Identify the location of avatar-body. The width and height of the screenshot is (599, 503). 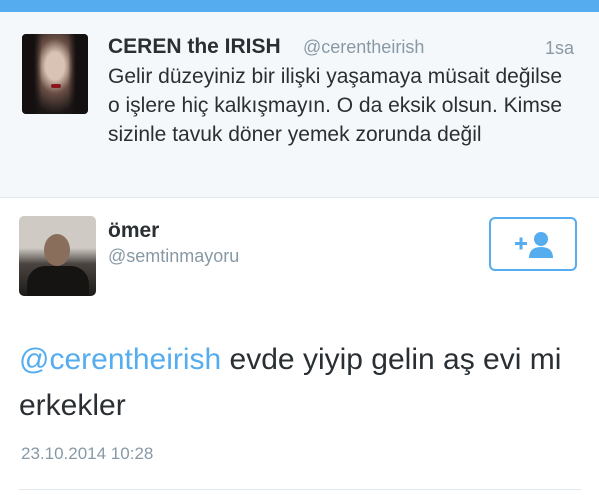
(58, 281).